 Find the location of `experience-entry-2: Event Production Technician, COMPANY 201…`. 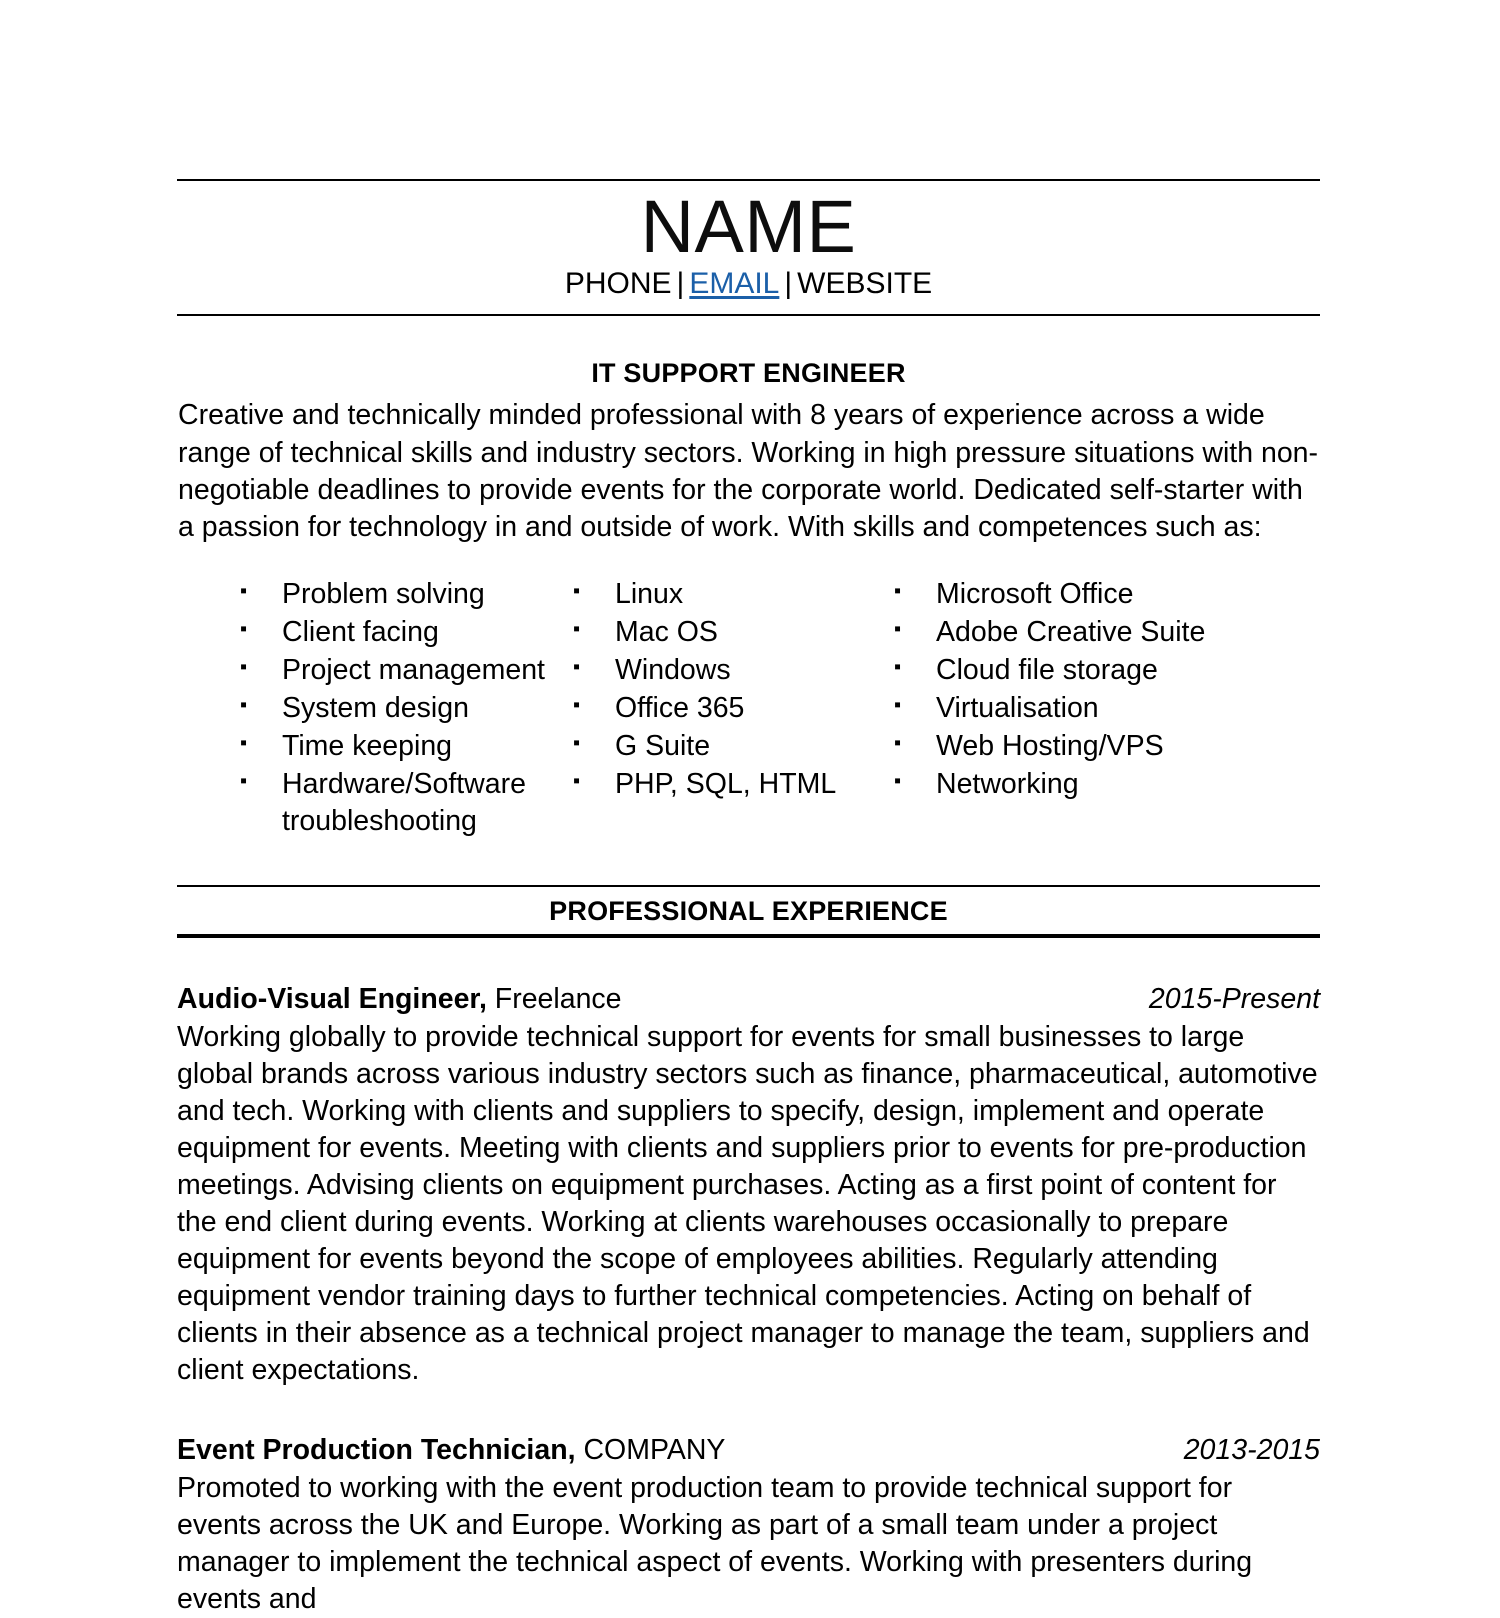

experience-entry-2: Event Production Technician, COMPANY 201… is located at coordinates (748, 1525).